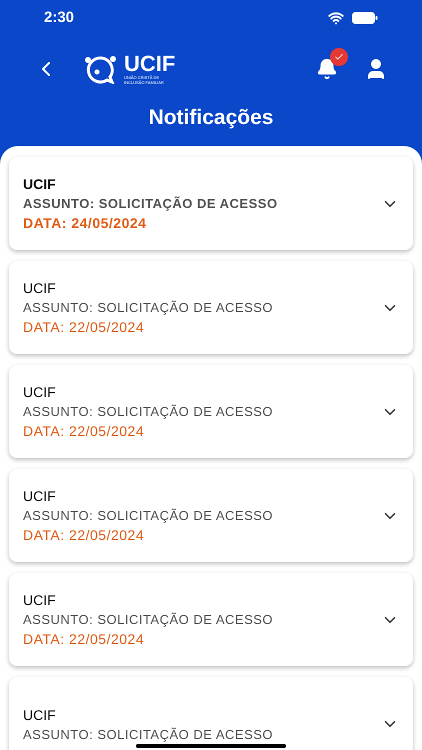  What do you see at coordinates (211, 713) in the screenshot?
I see `notification-card: UCIF ASSUNTO: SOLICITAÇÃO DE ACESSO` at bounding box center [211, 713].